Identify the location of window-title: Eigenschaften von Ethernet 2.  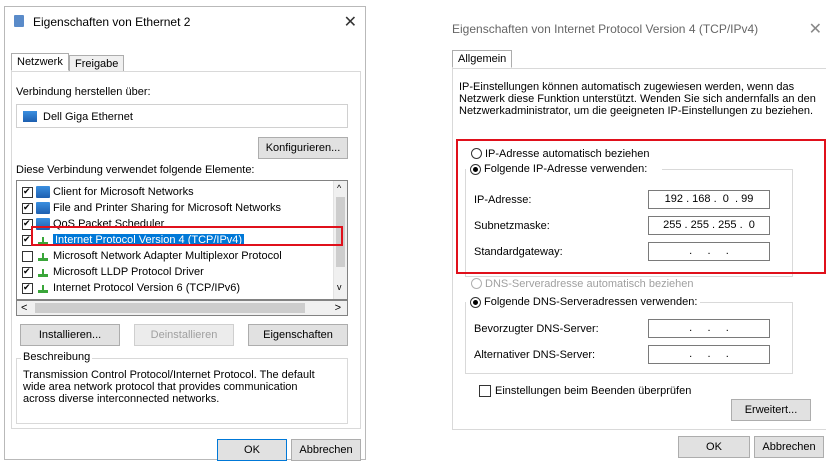
(112, 22).